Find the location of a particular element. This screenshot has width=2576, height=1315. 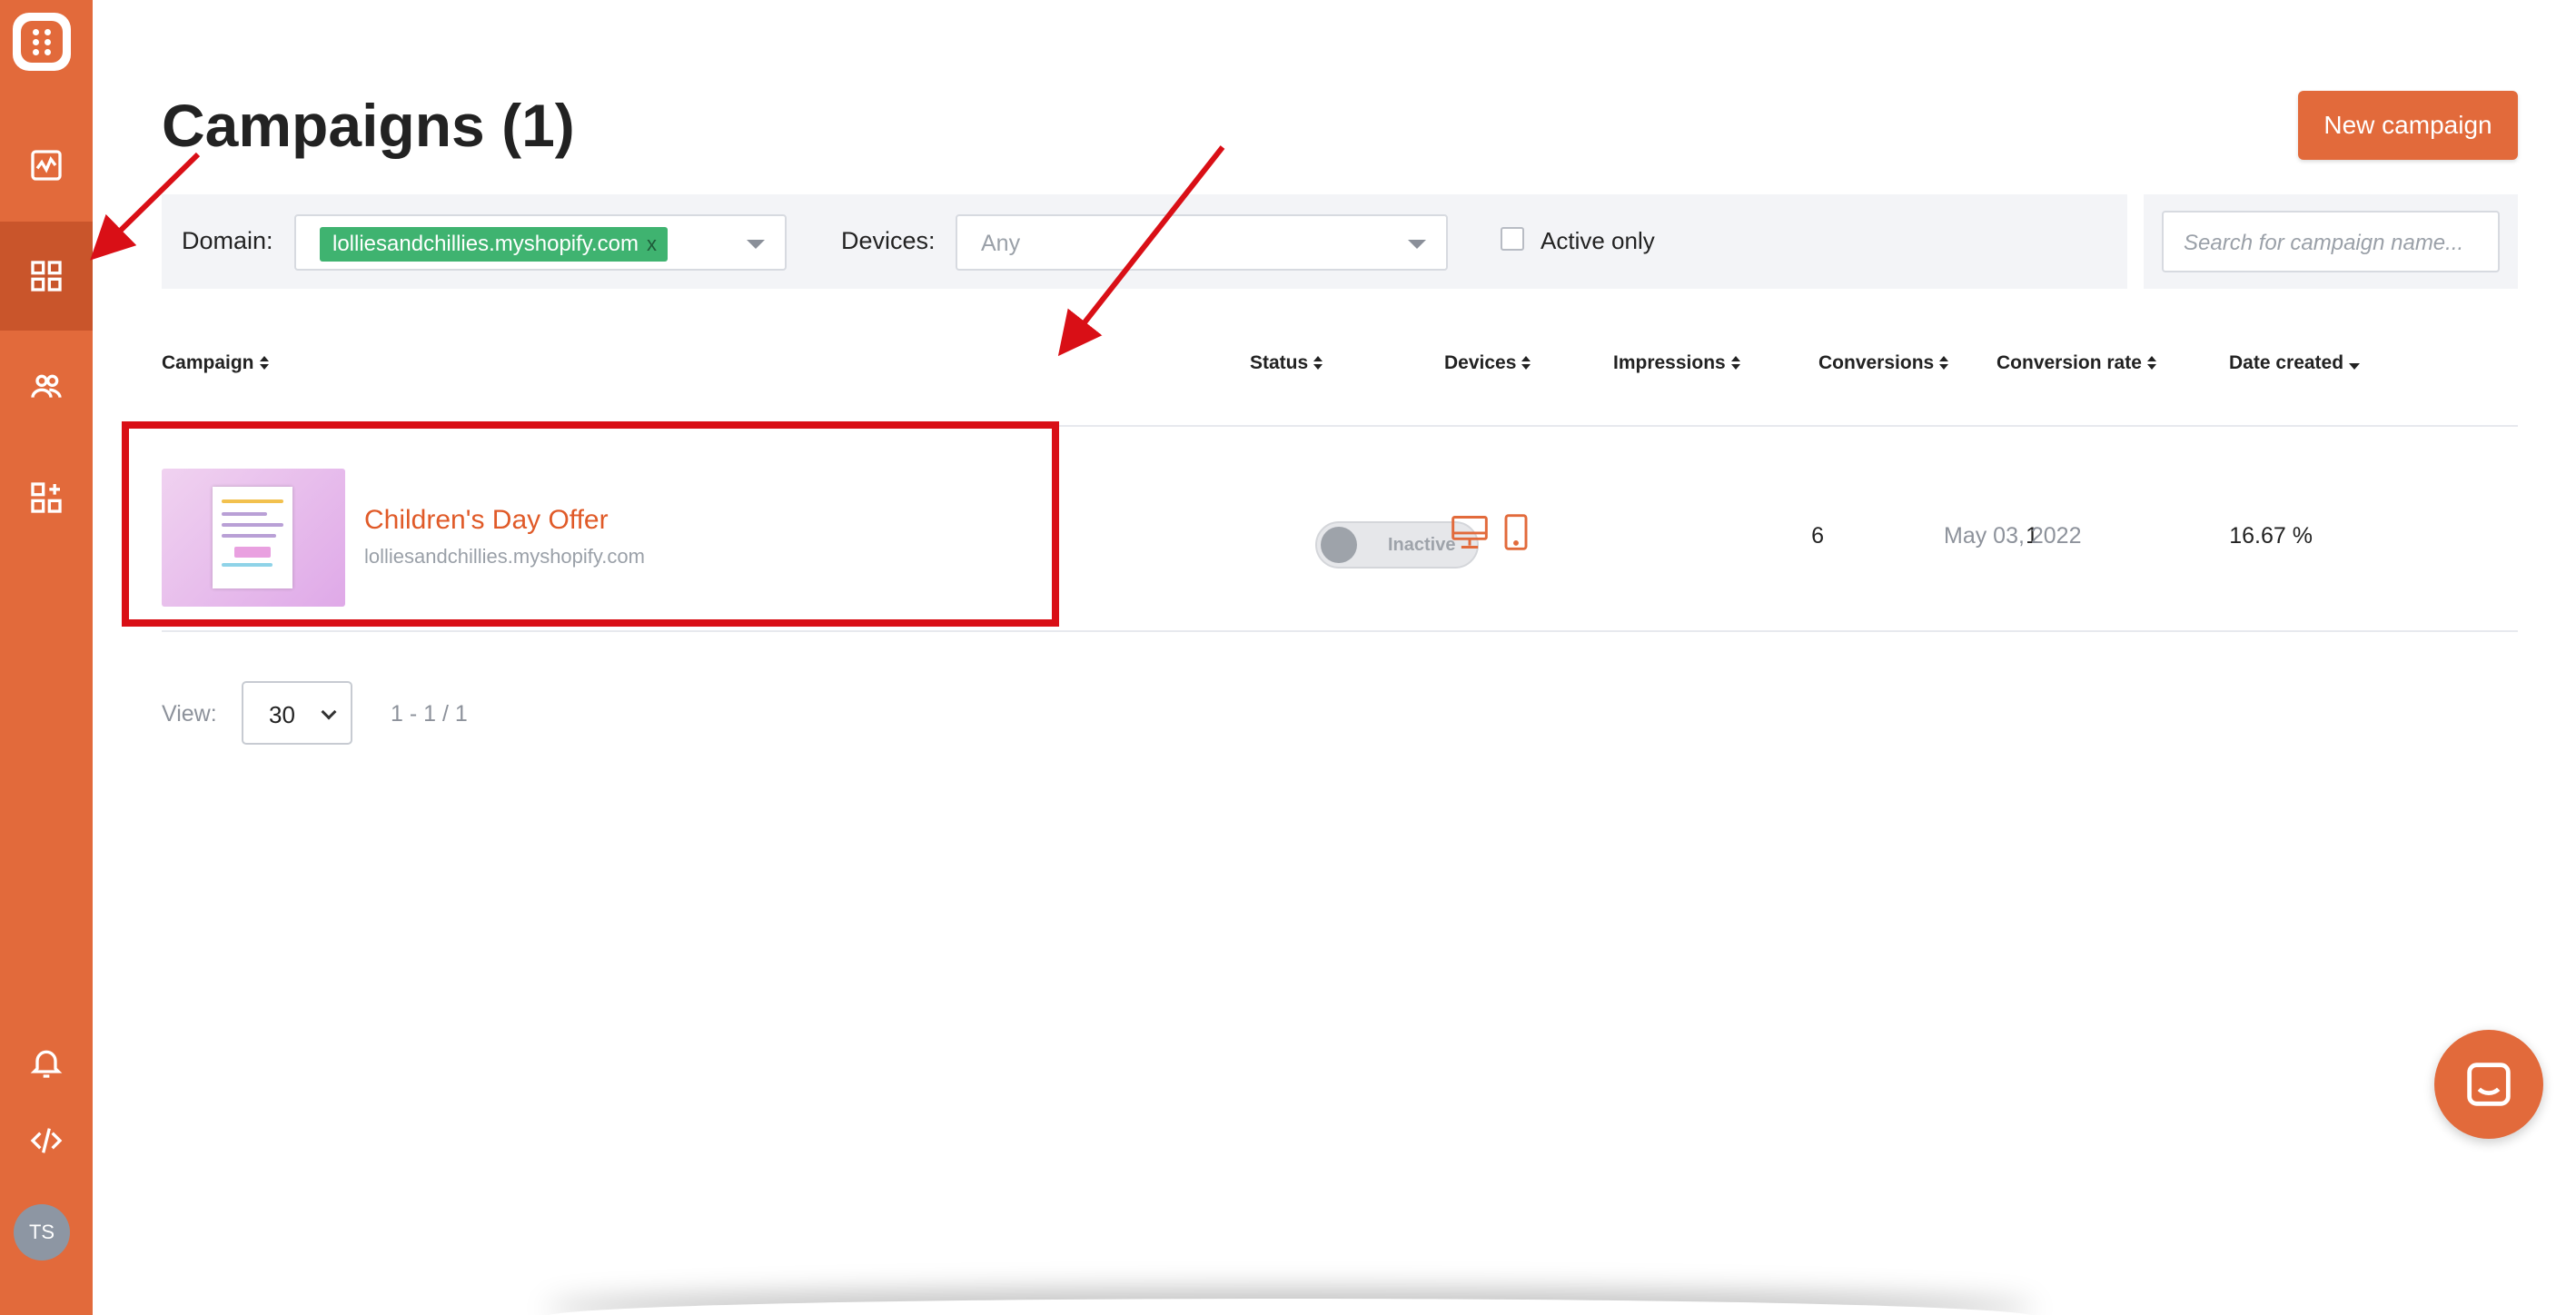

domain-select: lolliesandchillies.myshopify.com x is located at coordinates (540, 243).